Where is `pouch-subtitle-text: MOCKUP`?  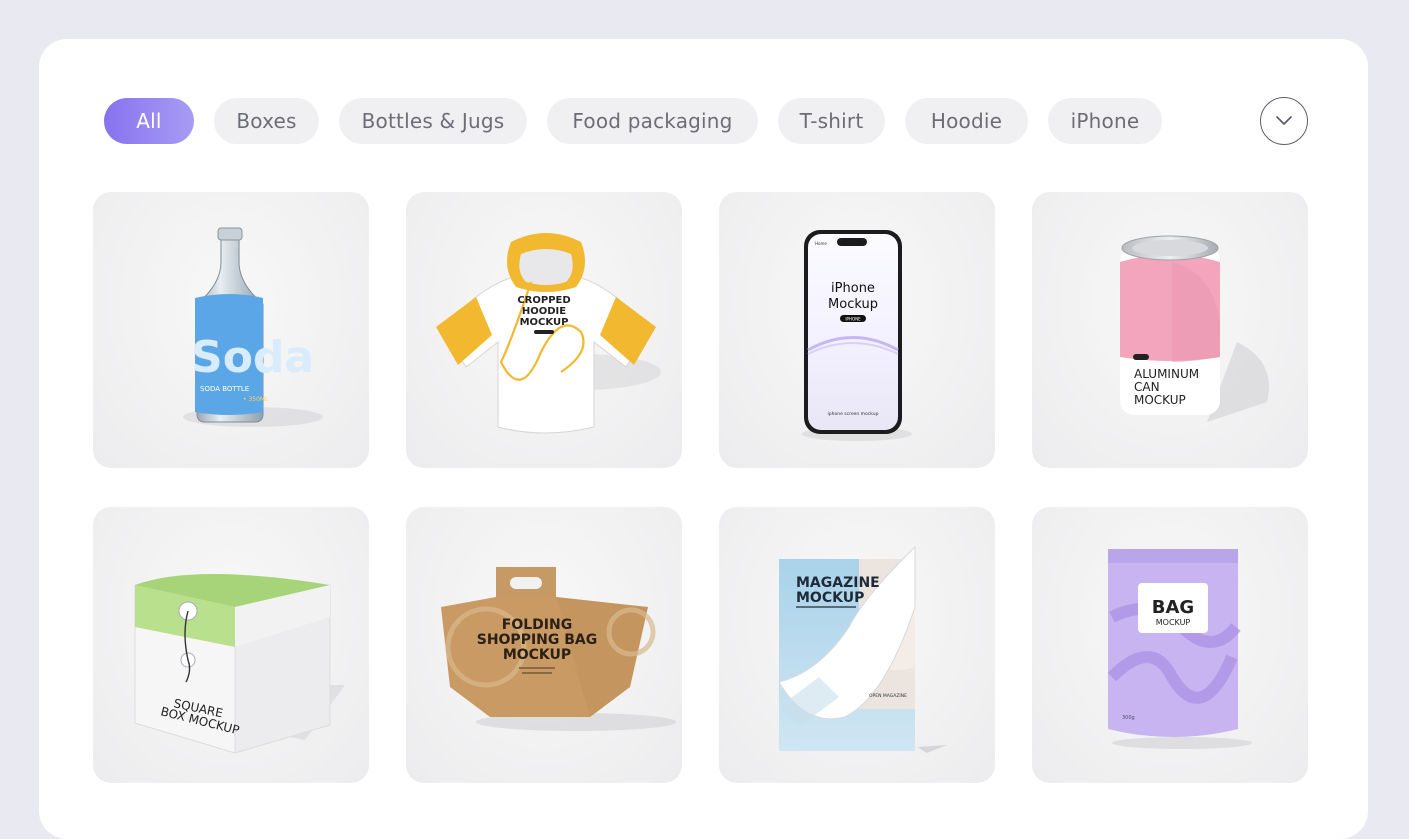 pouch-subtitle-text: MOCKUP is located at coordinates (1173, 622).